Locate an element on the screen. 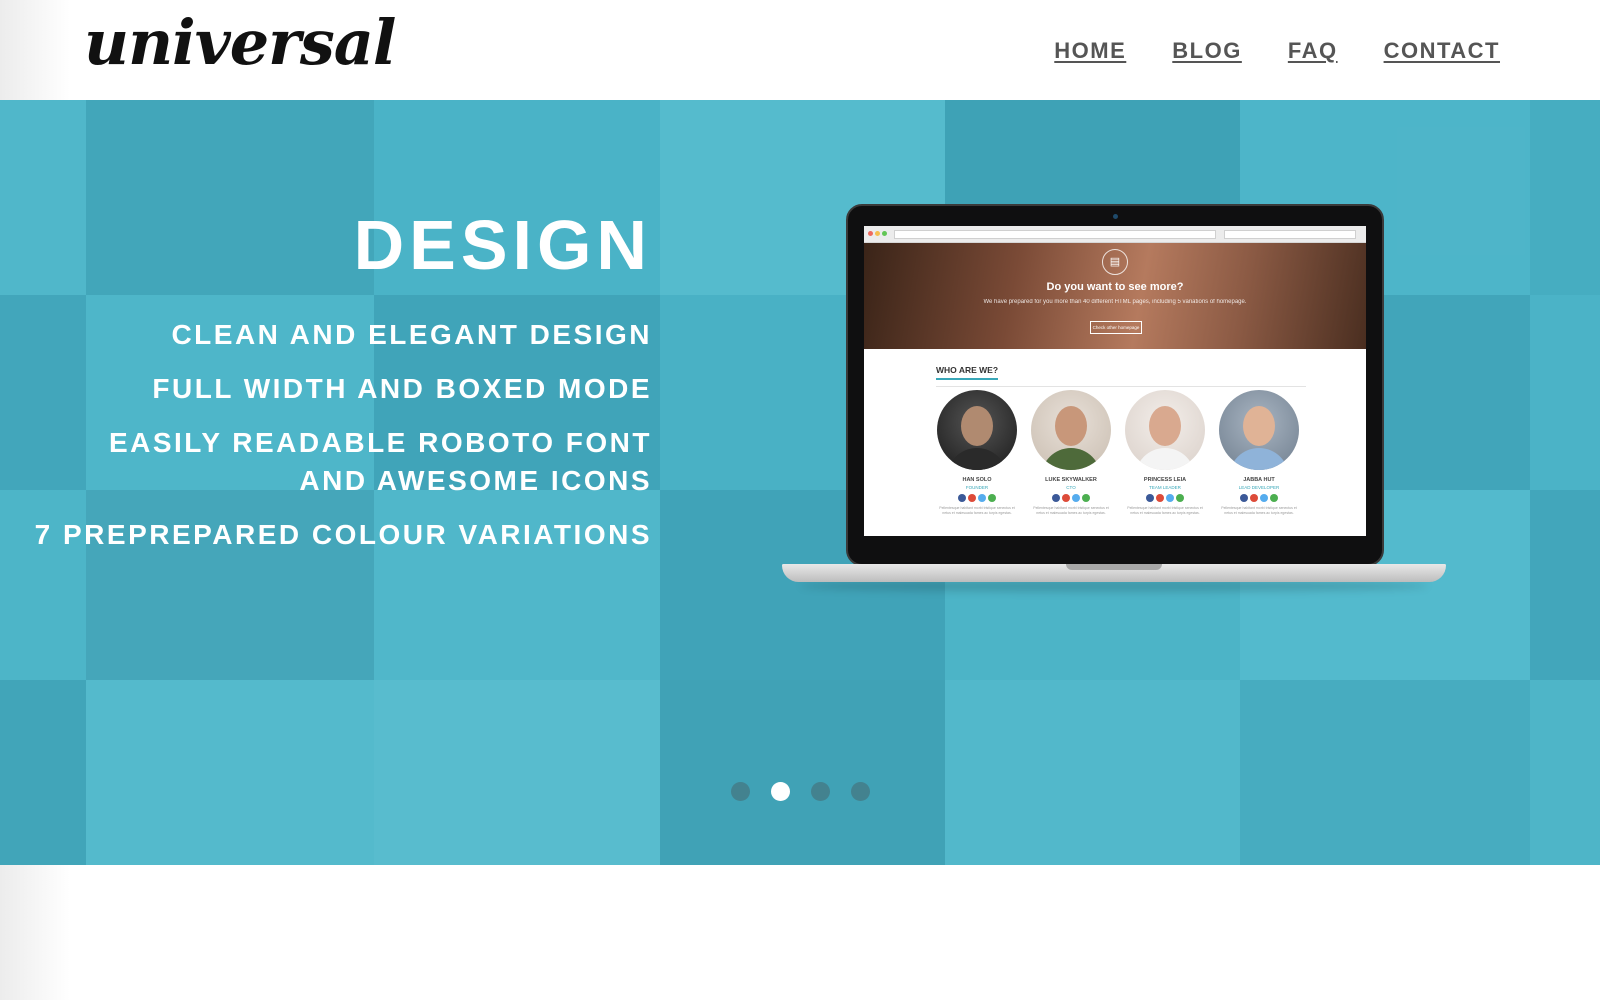  hero-title: DESIGN is located at coordinates (502, 245).